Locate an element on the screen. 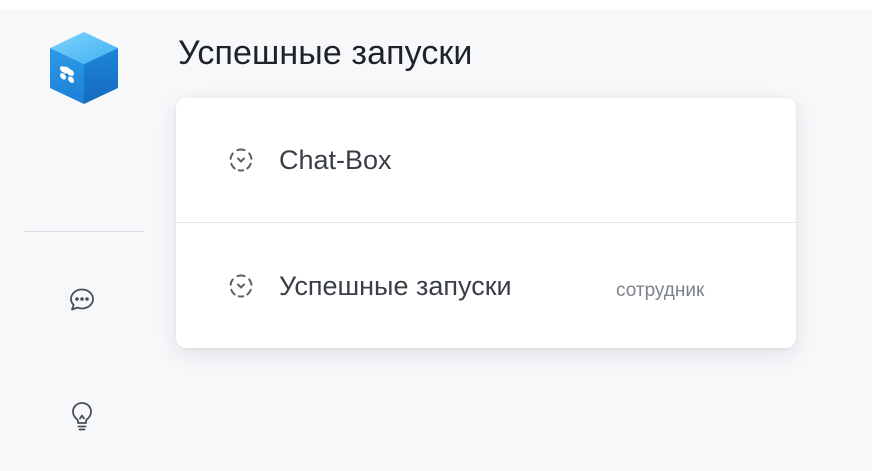 The width and height of the screenshot is (872, 471). cube-logo-icon is located at coordinates (84, 68).